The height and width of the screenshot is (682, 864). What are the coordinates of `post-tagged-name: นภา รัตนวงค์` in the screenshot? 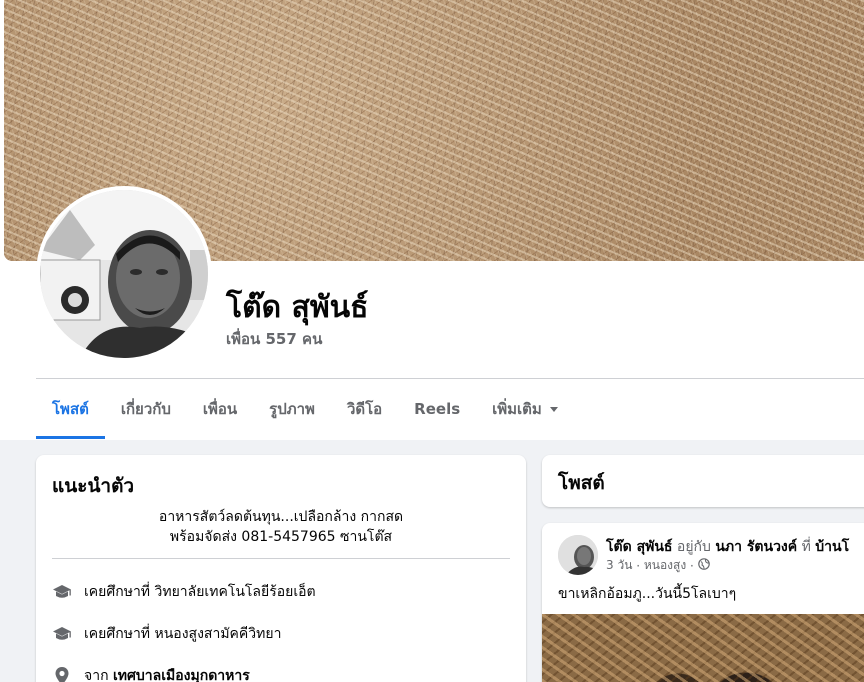 It's located at (756, 547).